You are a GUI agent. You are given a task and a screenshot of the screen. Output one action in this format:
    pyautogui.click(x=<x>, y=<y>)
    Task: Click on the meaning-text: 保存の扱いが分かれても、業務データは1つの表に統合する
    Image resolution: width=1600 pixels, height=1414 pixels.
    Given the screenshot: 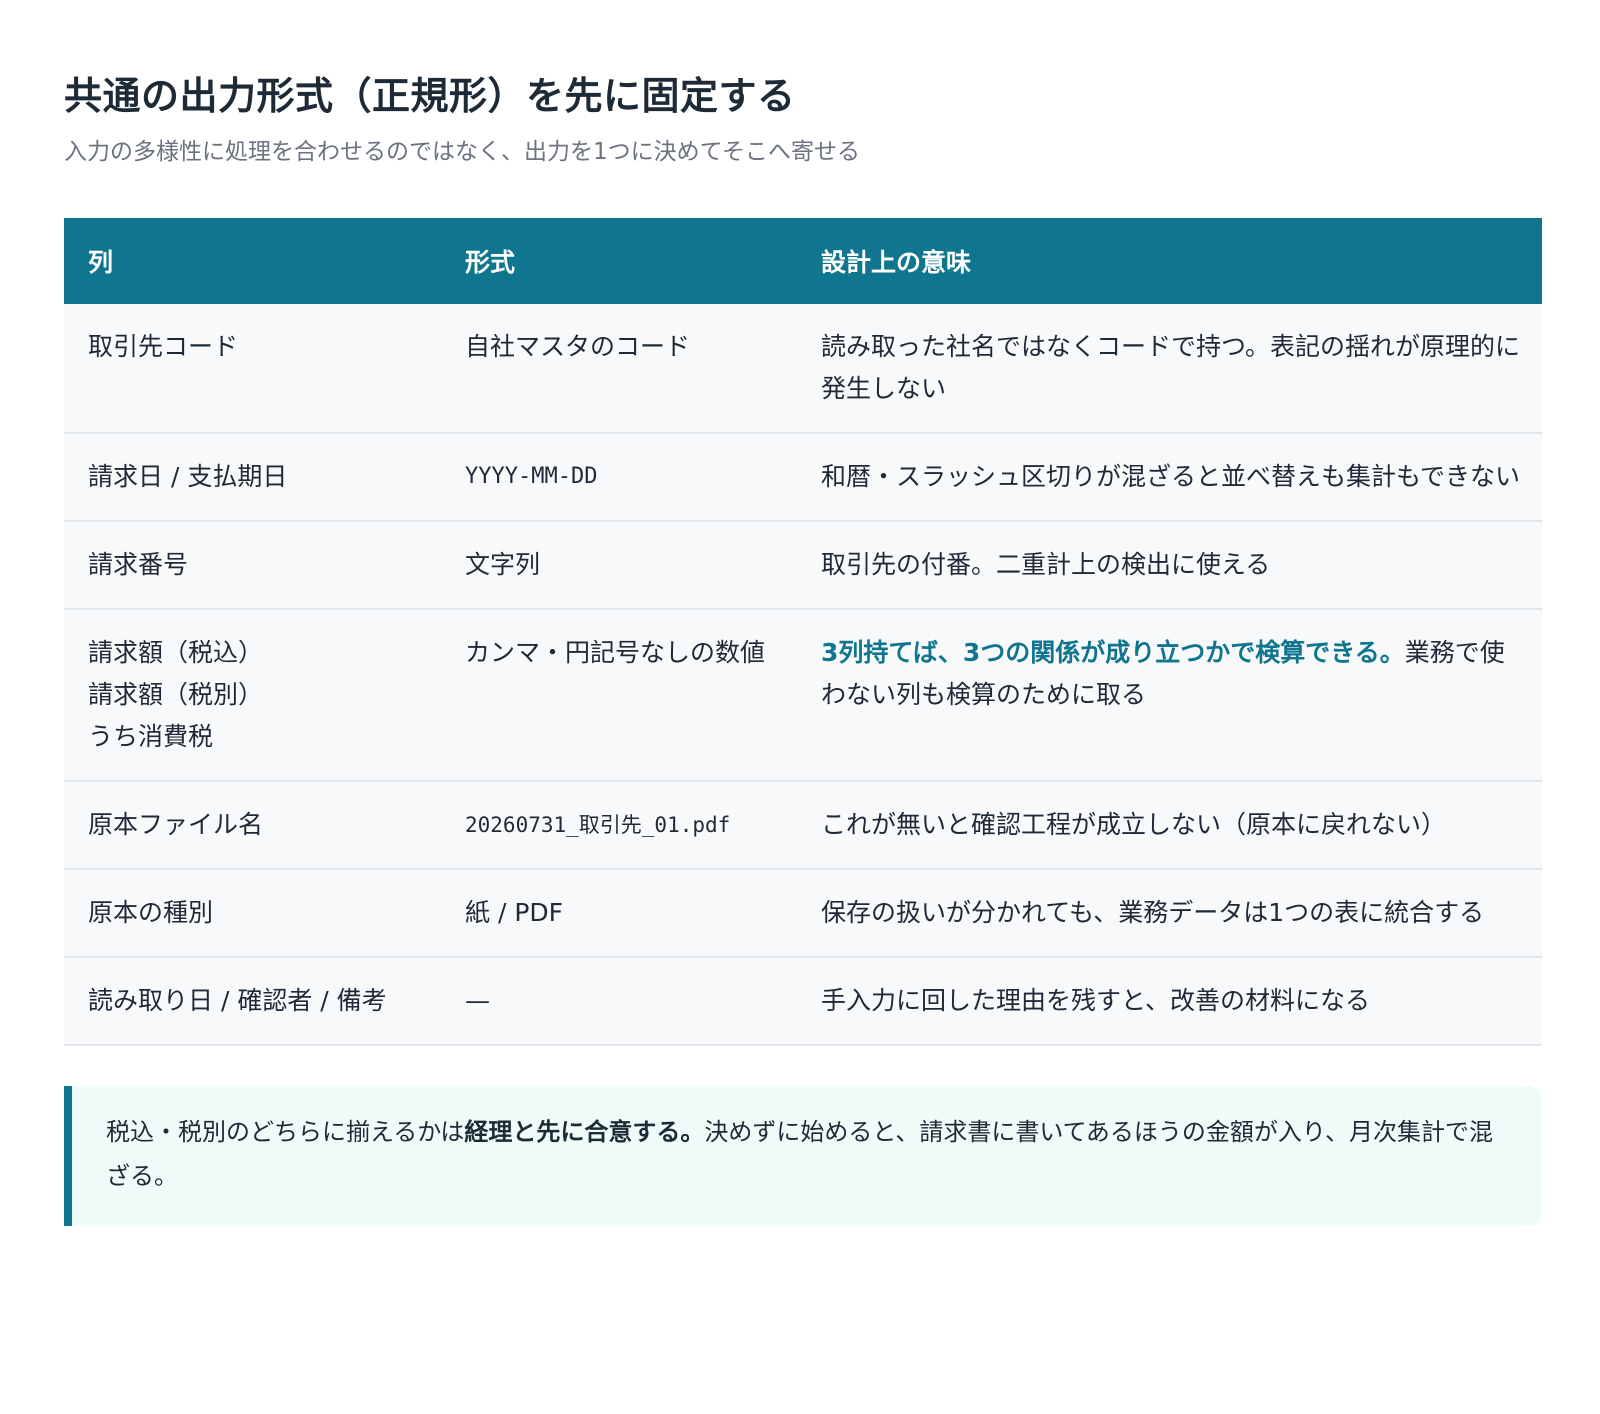 What is the action you would take?
    pyautogui.click(x=1153, y=912)
    